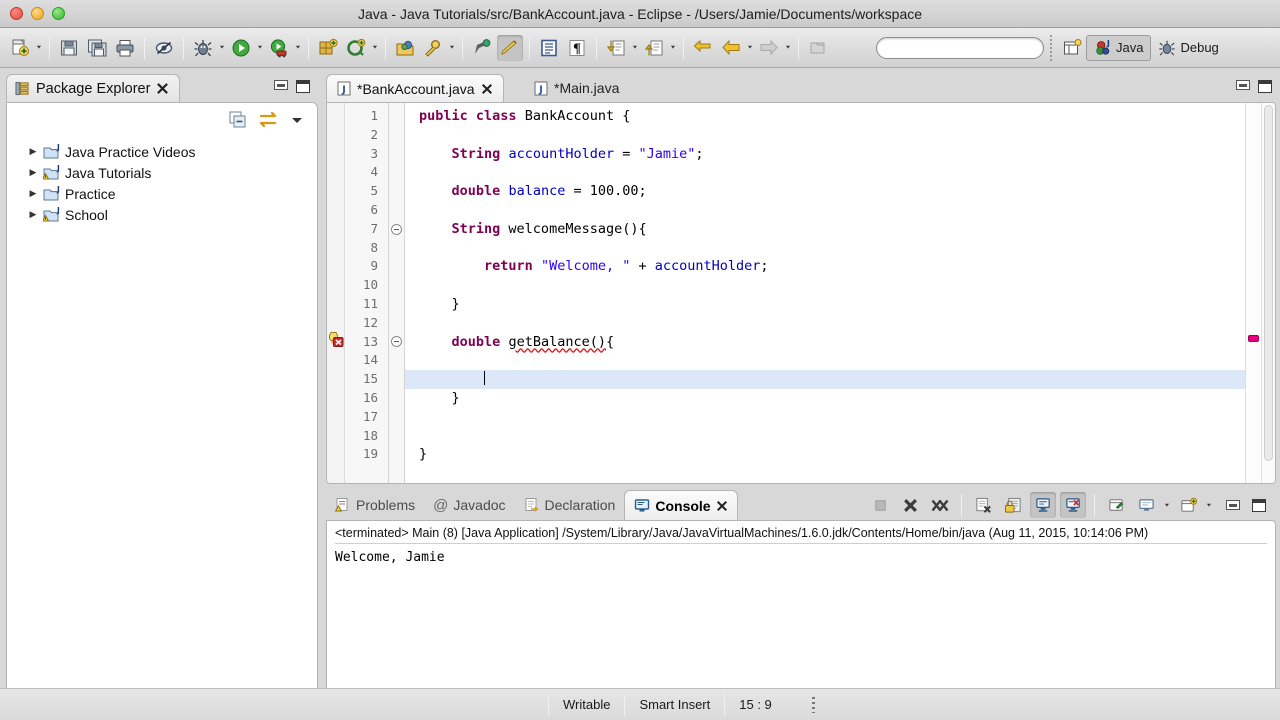  What do you see at coordinates (750, 48) in the screenshot?
I see `back-dropdown` at bounding box center [750, 48].